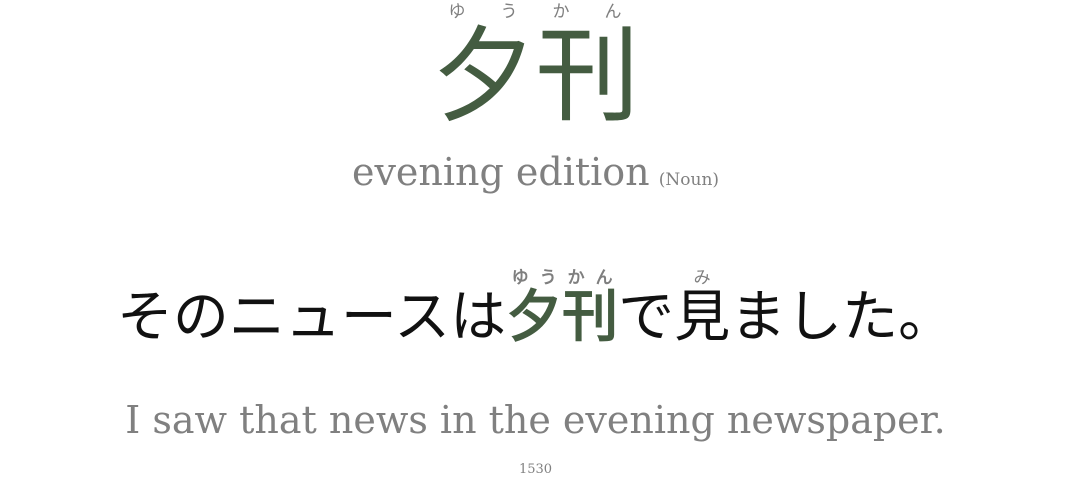 This screenshot has width=1071, height=501. What do you see at coordinates (311, 317) in the screenshot?
I see `sentence-before: そのニュースは` at bounding box center [311, 317].